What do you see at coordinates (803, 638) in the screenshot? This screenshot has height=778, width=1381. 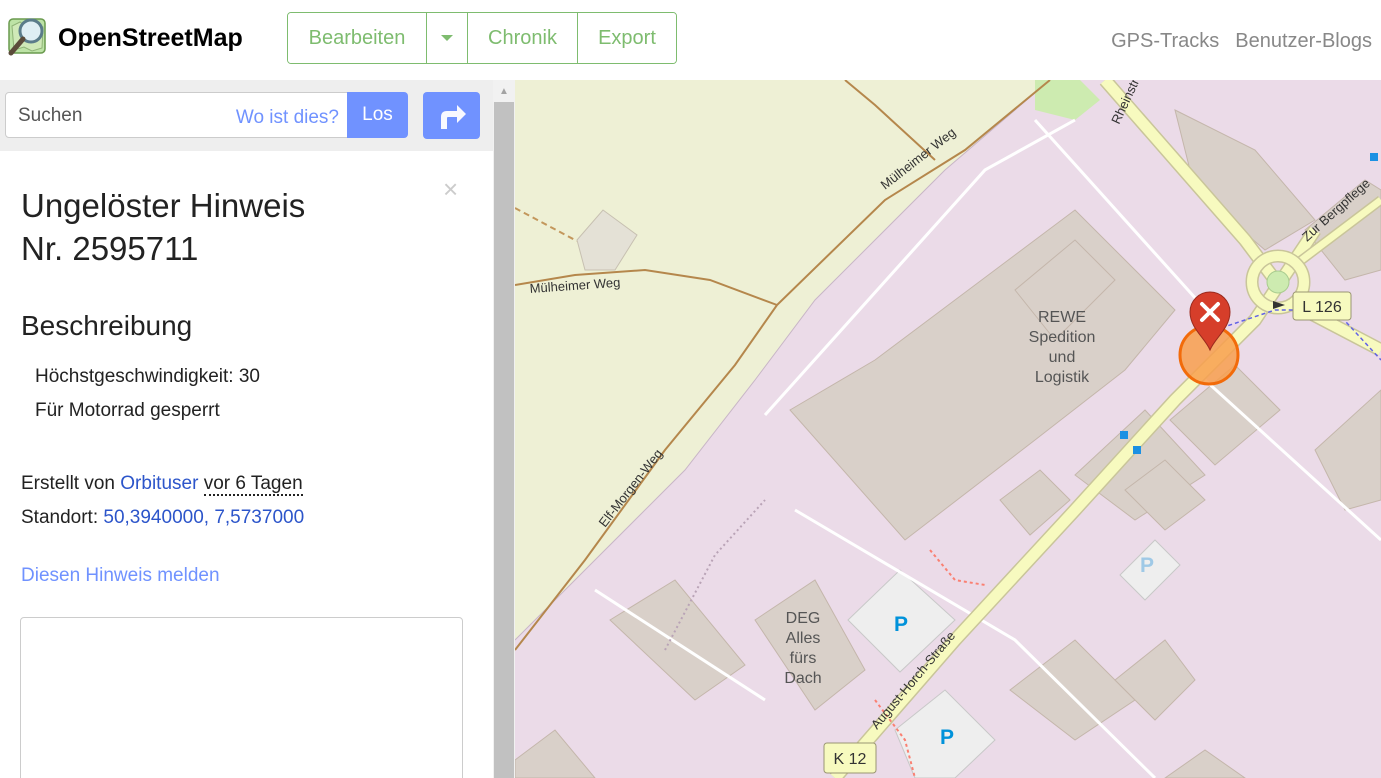 I see `deg-line: Alles` at bounding box center [803, 638].